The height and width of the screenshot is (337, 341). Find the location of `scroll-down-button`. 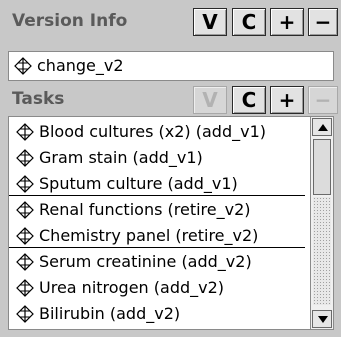

scroll-down-button is located at coordinates (322, 319).